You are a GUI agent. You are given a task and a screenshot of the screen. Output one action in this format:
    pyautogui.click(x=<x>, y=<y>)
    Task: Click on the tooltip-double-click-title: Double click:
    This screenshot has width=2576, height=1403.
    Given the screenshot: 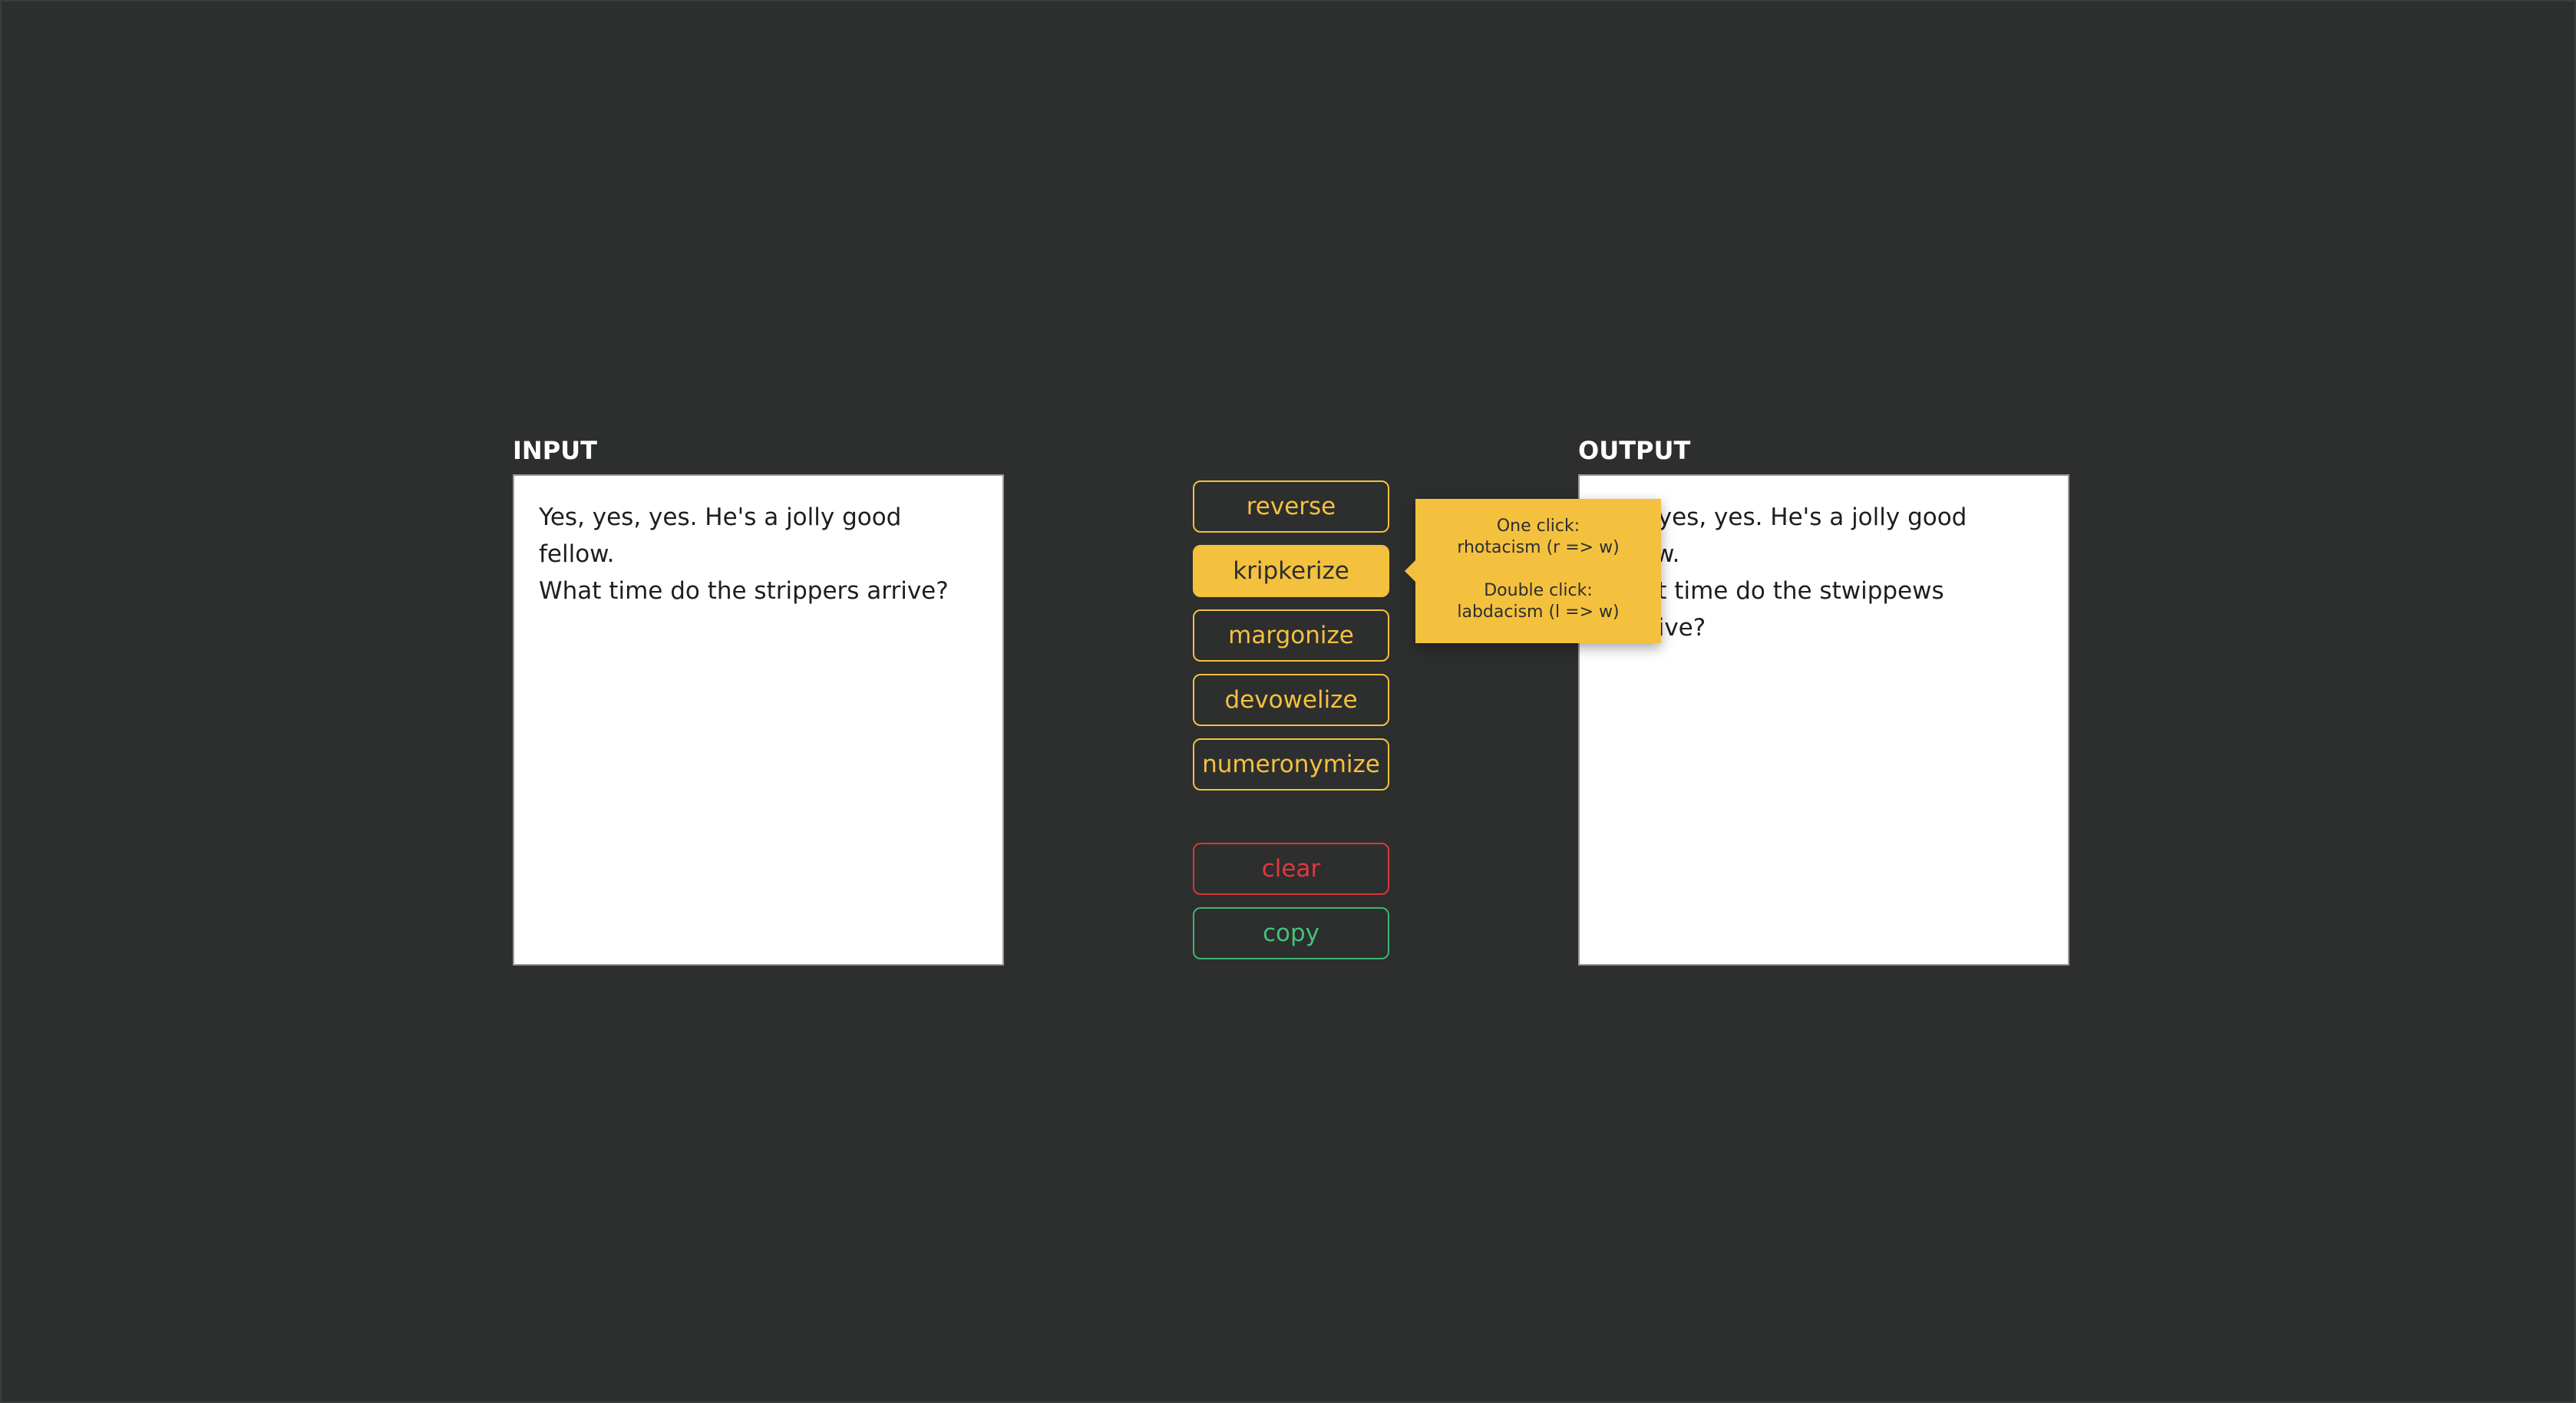 What is the action you would take?
    pyautogui.click(x=1538, y=590)
    